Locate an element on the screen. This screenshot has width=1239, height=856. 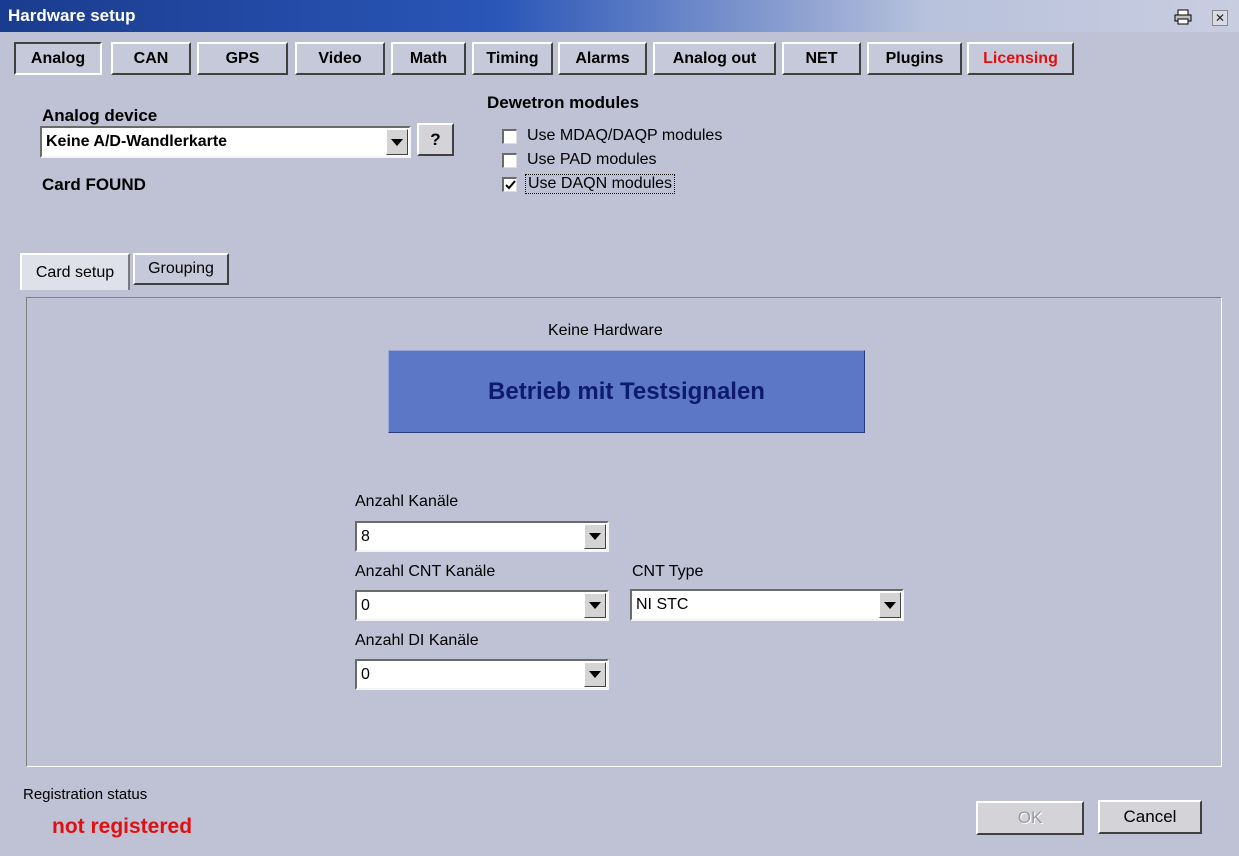
registration-status-value: not registered is located at coordinates (122, 826).